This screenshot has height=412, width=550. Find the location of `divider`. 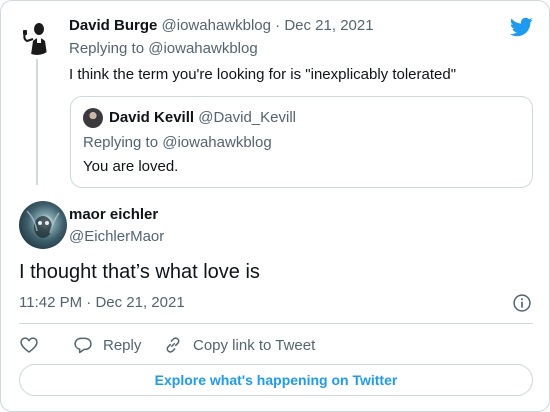

divider is located at coordinates (276, 323).